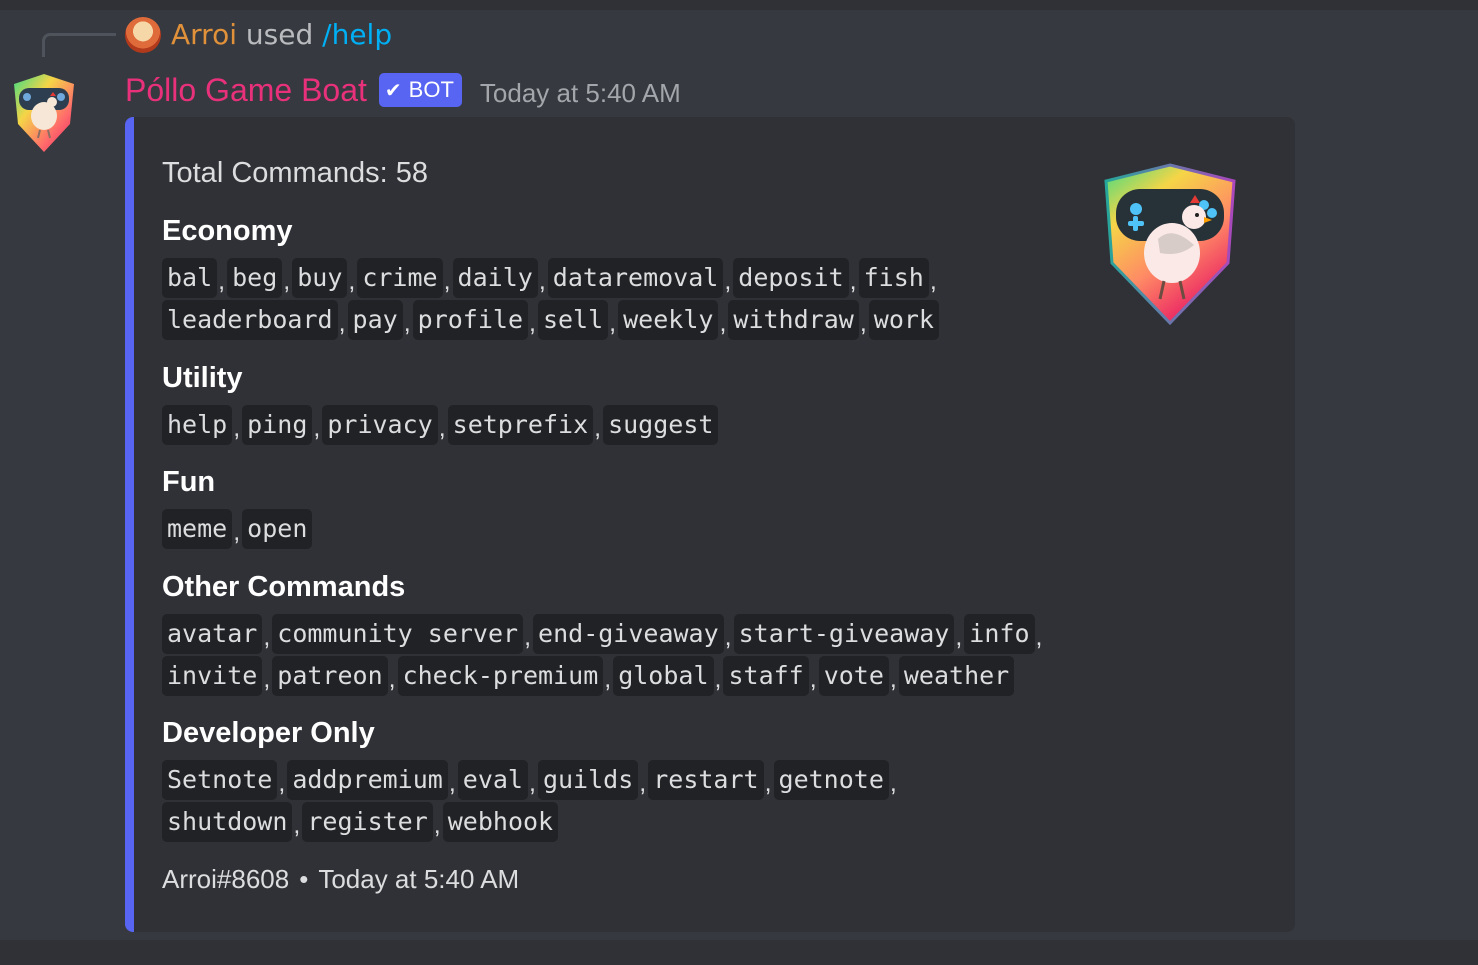 The height and width of the screenshot is (965, 1478). I want to click on field-title-utility: Utility, so click(202, 378).